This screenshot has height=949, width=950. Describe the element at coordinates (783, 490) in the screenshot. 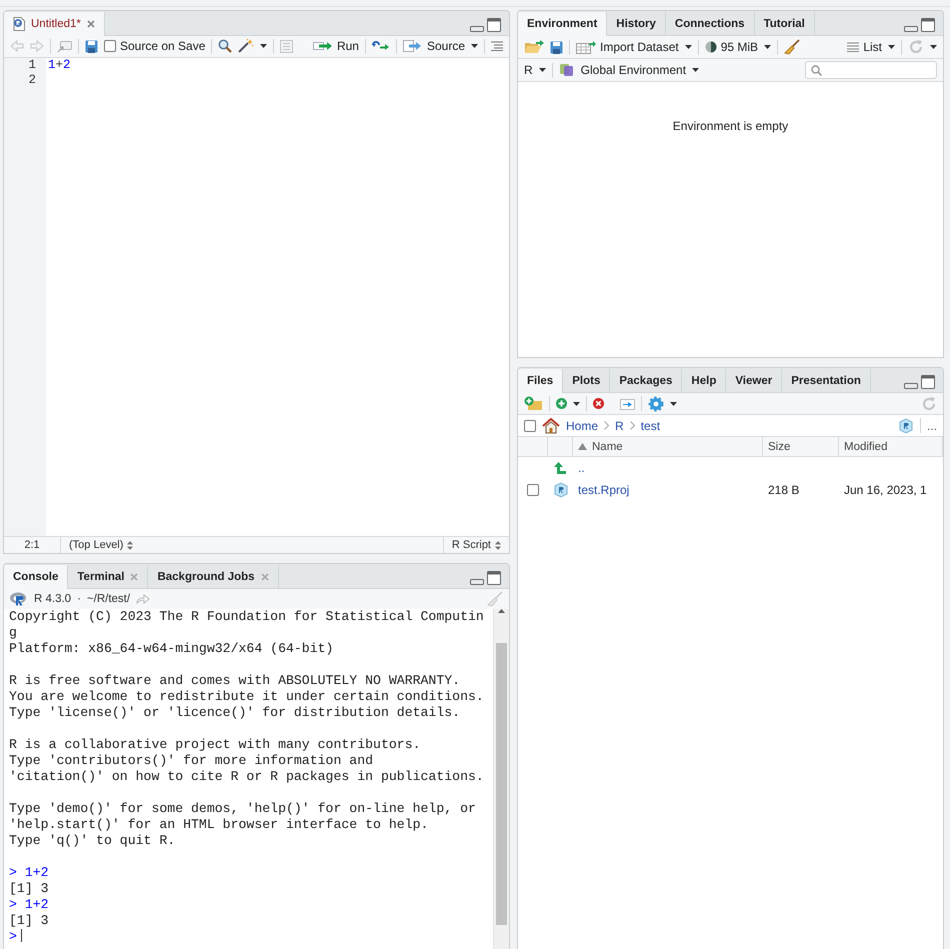

I see `file-size: 218 B` at that location.